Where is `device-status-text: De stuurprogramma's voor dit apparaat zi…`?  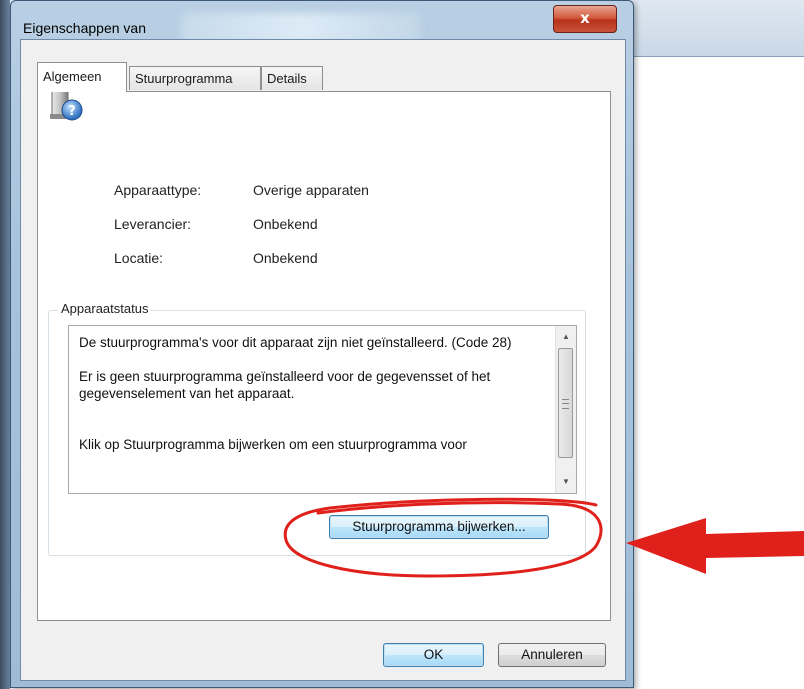 device-status-text: De stuurprogramma's voor dit apparaat zi… is located at coordinates (309, 402).